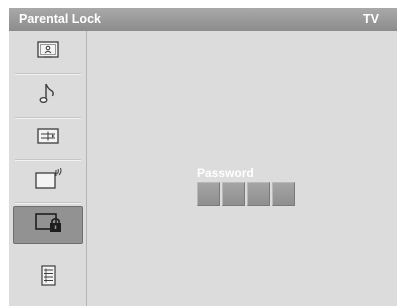 Image resolution: width=405 pixels, height=306 pixels. I want to click on sidebar-item-sound, so click(48, 95).